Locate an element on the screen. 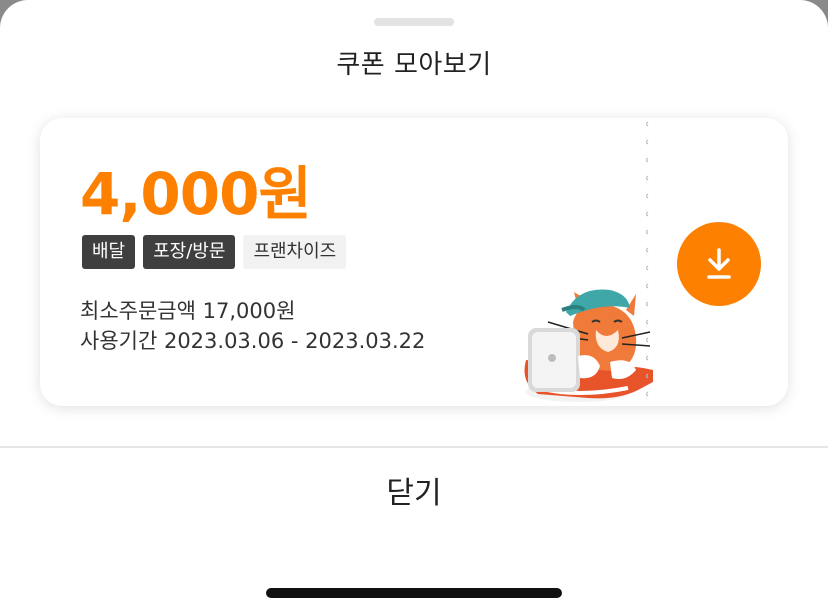  footer-divider is located at coordinates (414, 447).